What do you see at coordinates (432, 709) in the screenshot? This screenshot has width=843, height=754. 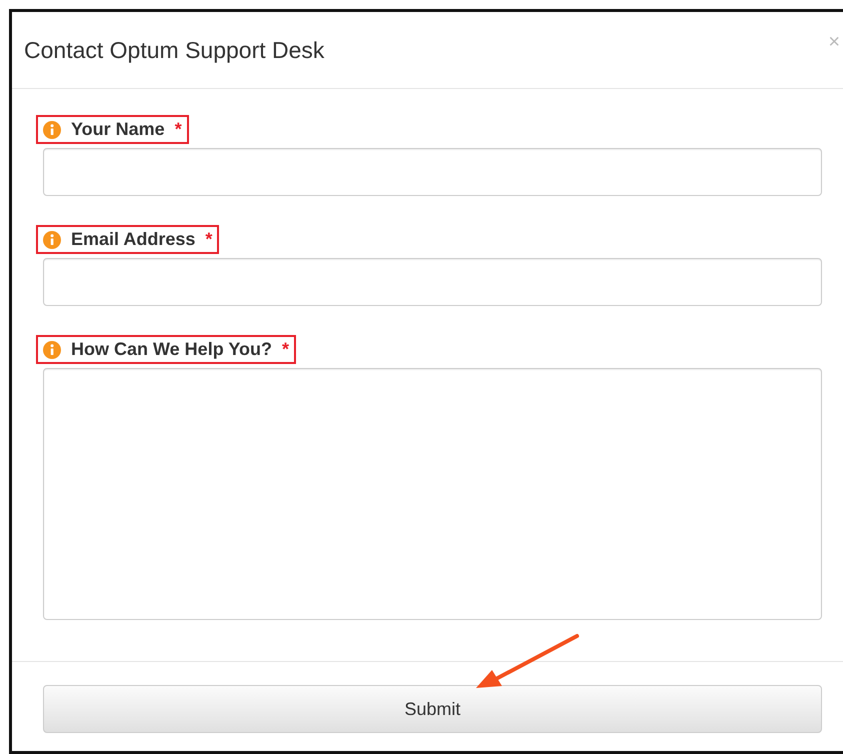 I see `submit-button: Submit` at bounding box center [432, 709].